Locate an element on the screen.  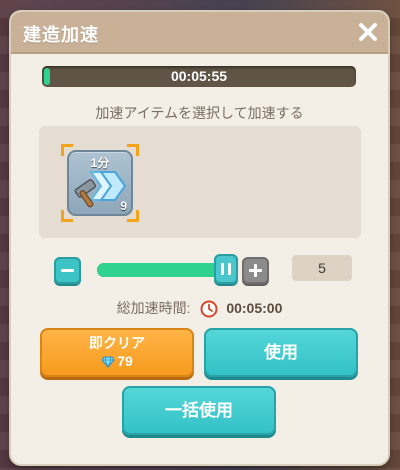
slider-fill is located at coordinates (165, 270).